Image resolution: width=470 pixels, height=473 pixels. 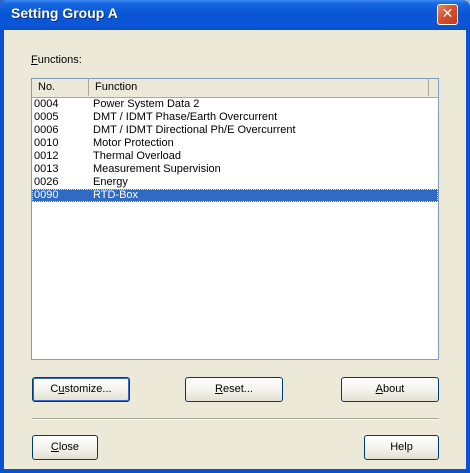 I want to click on list-item: 0004 Power System Data 2, so click(x=235, y=104).